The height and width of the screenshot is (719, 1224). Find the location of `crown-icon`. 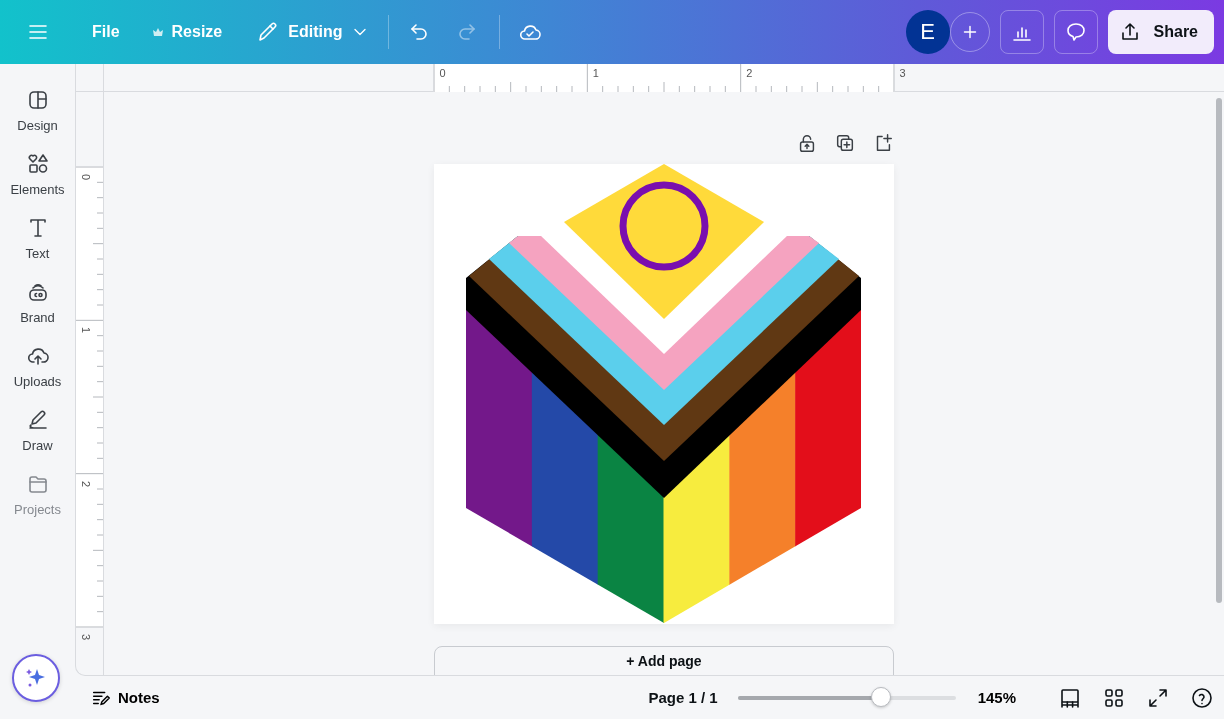

crown-icon is located at coordinates (157, 32).